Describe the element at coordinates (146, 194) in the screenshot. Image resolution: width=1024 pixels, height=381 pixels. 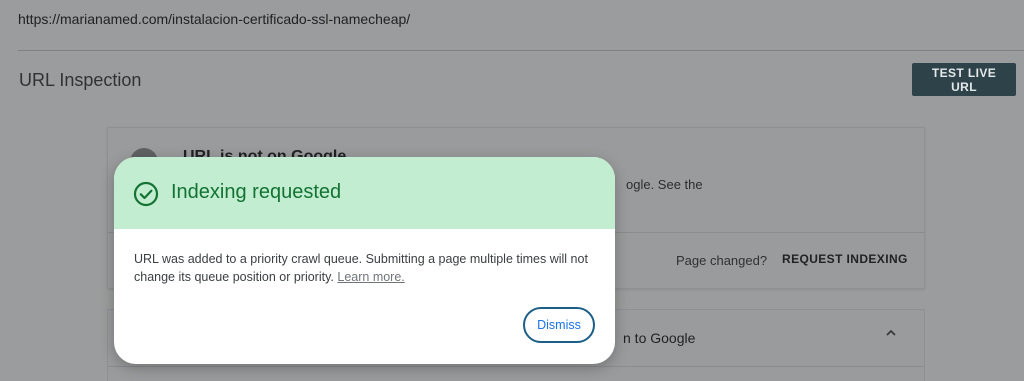
I see `check-circle-icon` at that location.